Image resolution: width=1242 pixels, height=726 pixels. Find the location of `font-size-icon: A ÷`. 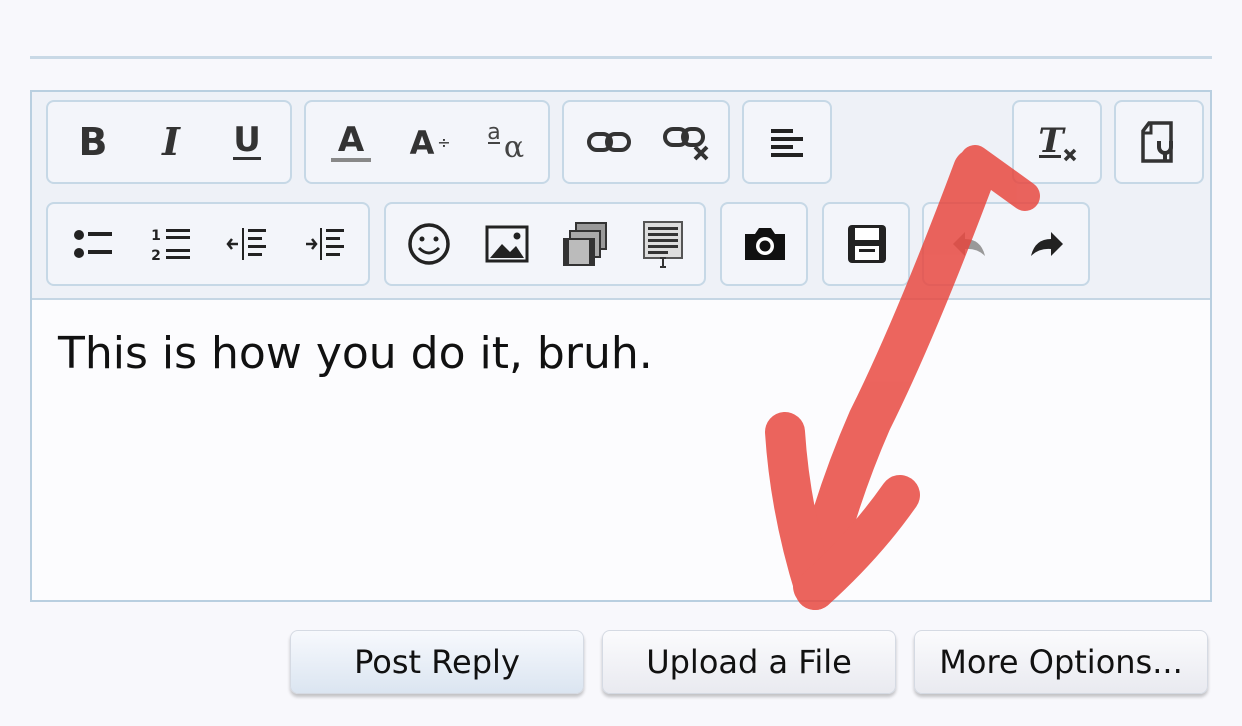

font-size-icon: A ÷ is located at coordinates (429, 142).